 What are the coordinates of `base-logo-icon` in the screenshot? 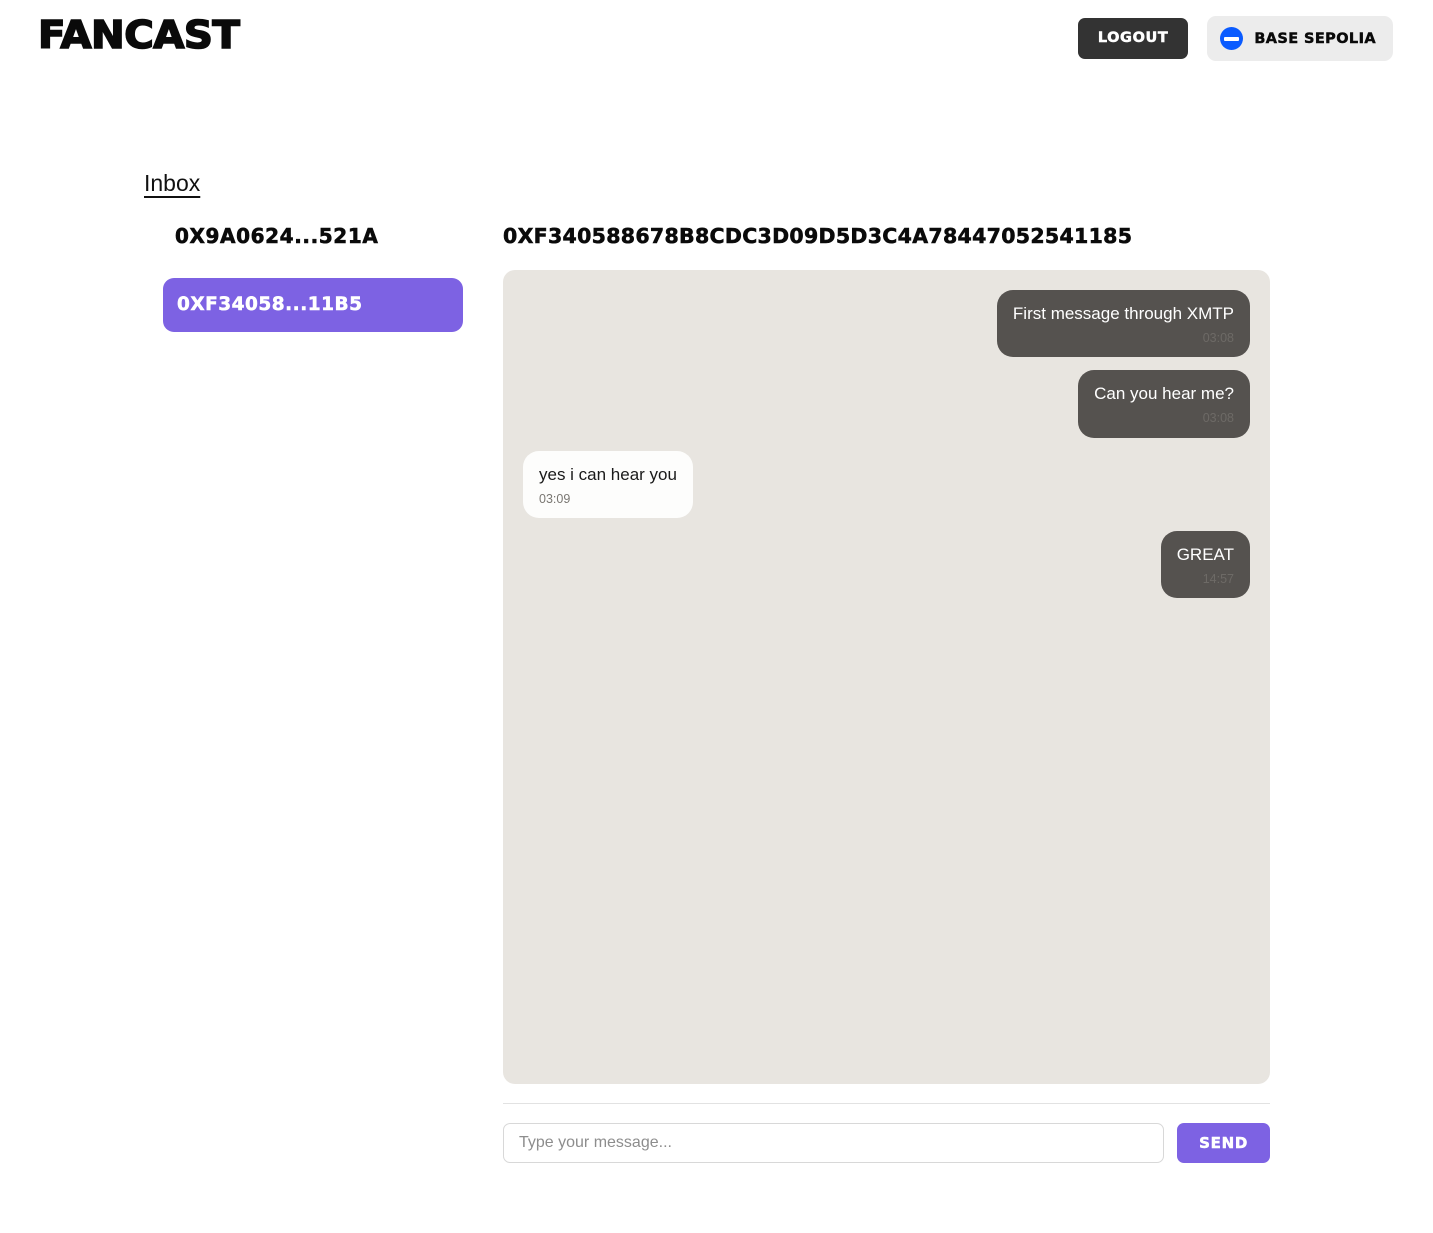 It's located at (1232, 38).